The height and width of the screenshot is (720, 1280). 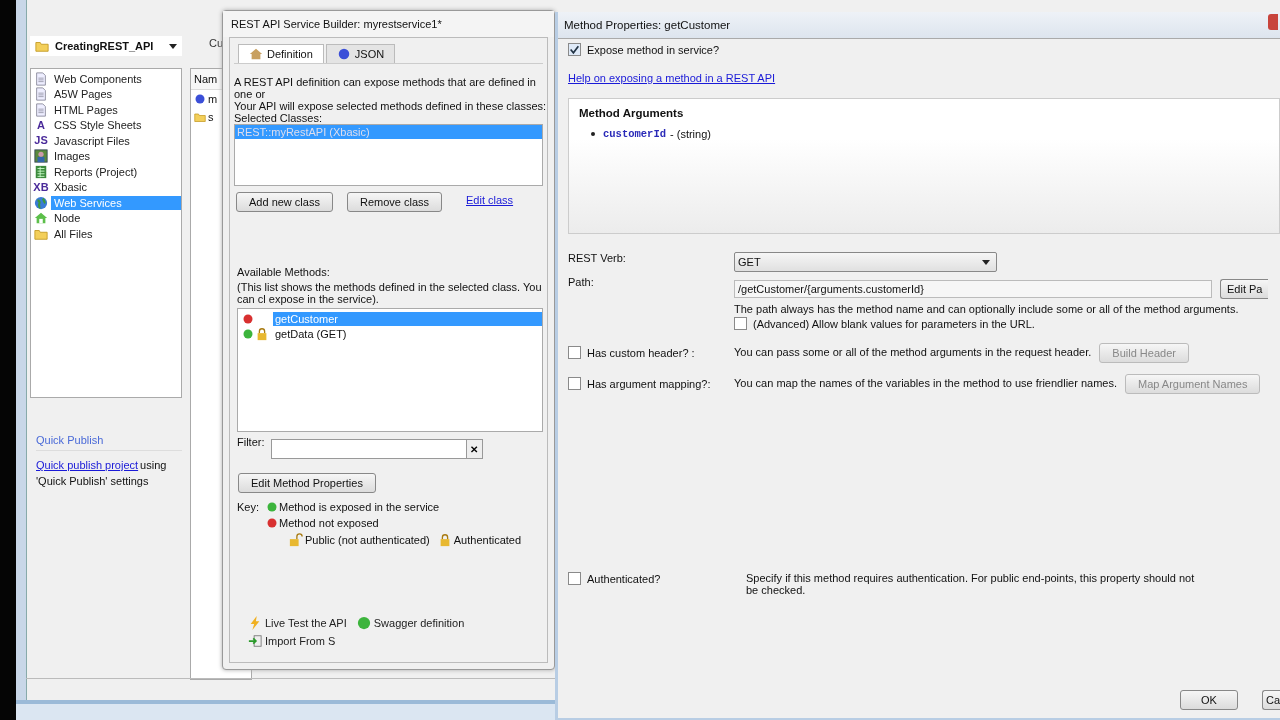 I want to click on category-item: Xbasic, so click(x=116, y=187).